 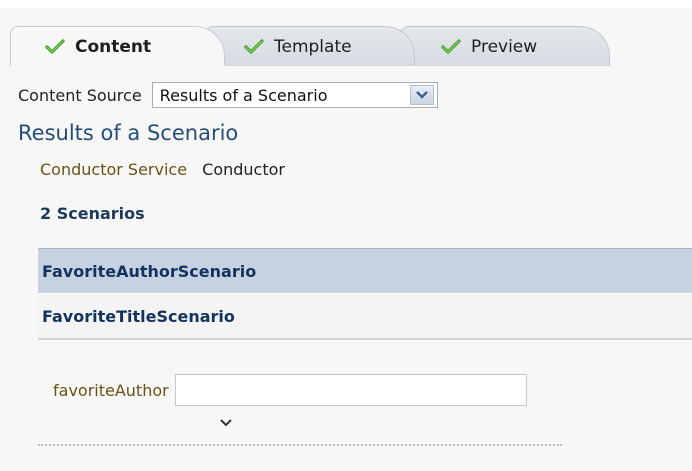 I want to click on tab-bar: Content Template Preview, so click(x=346, y=37).